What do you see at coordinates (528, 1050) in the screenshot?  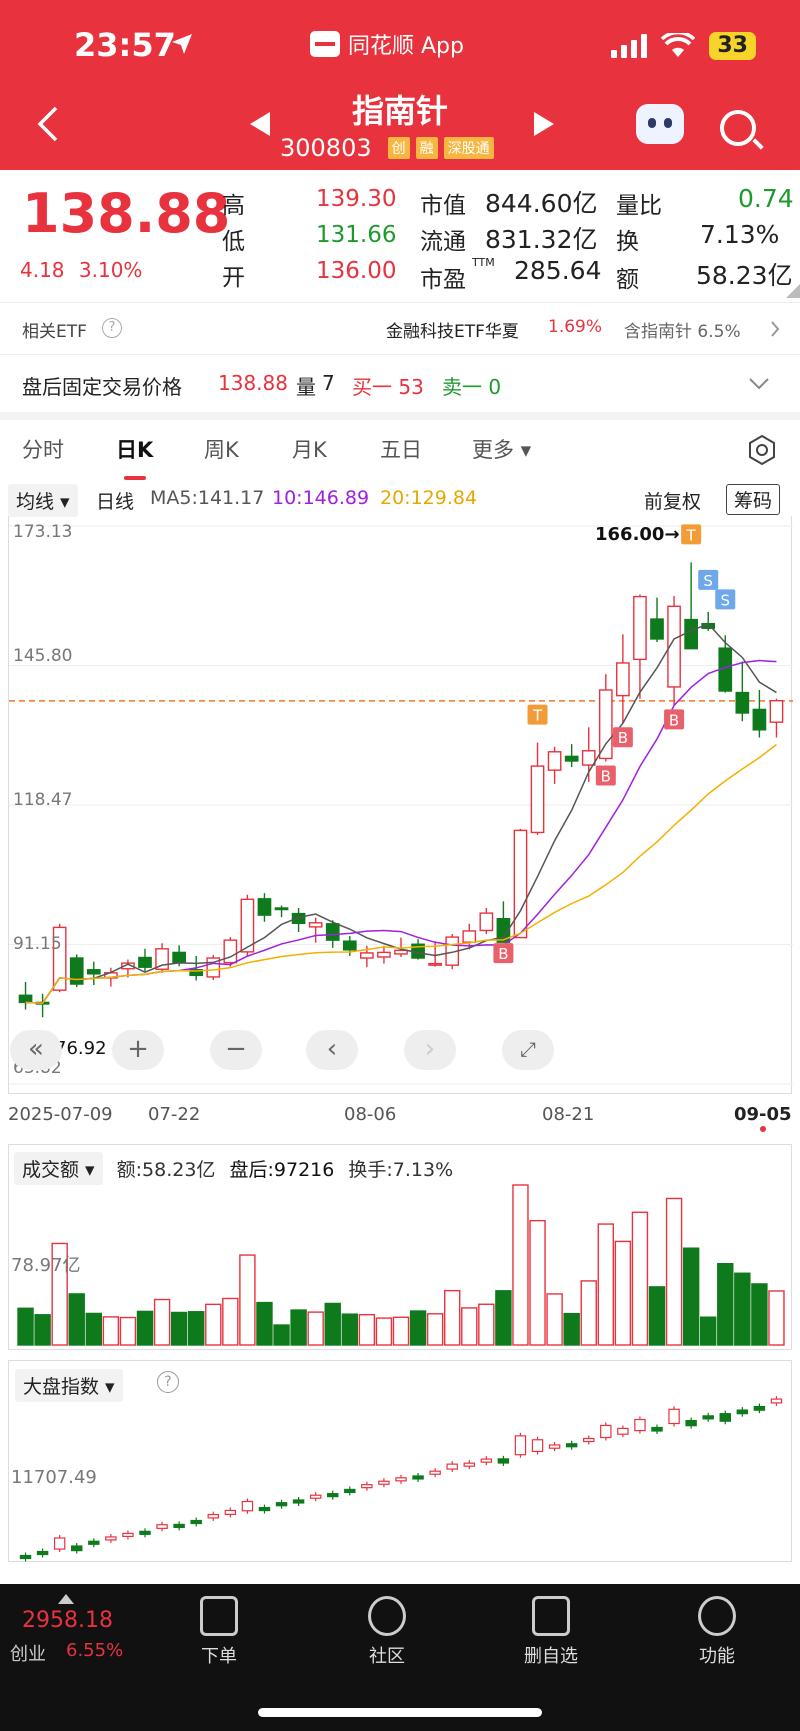 I see `fullscreen-icon: ⤢` at bounding box center [528, 1050].